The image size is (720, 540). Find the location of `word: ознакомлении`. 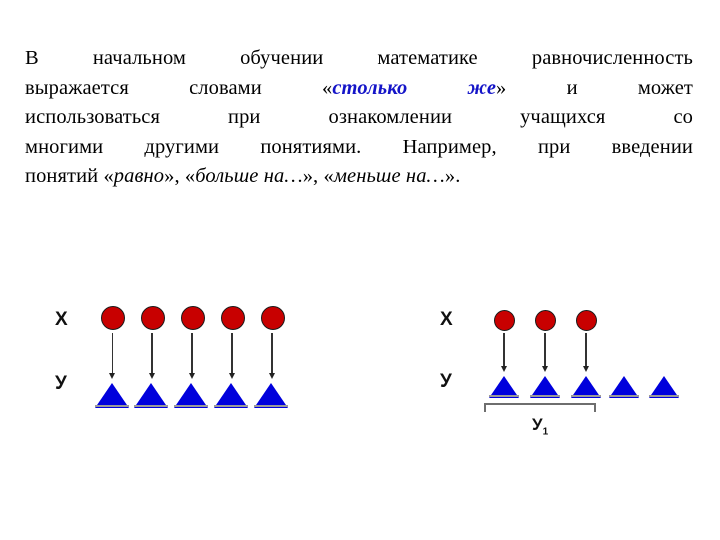

word: ознакомлении is located at coordinates (390, 117).